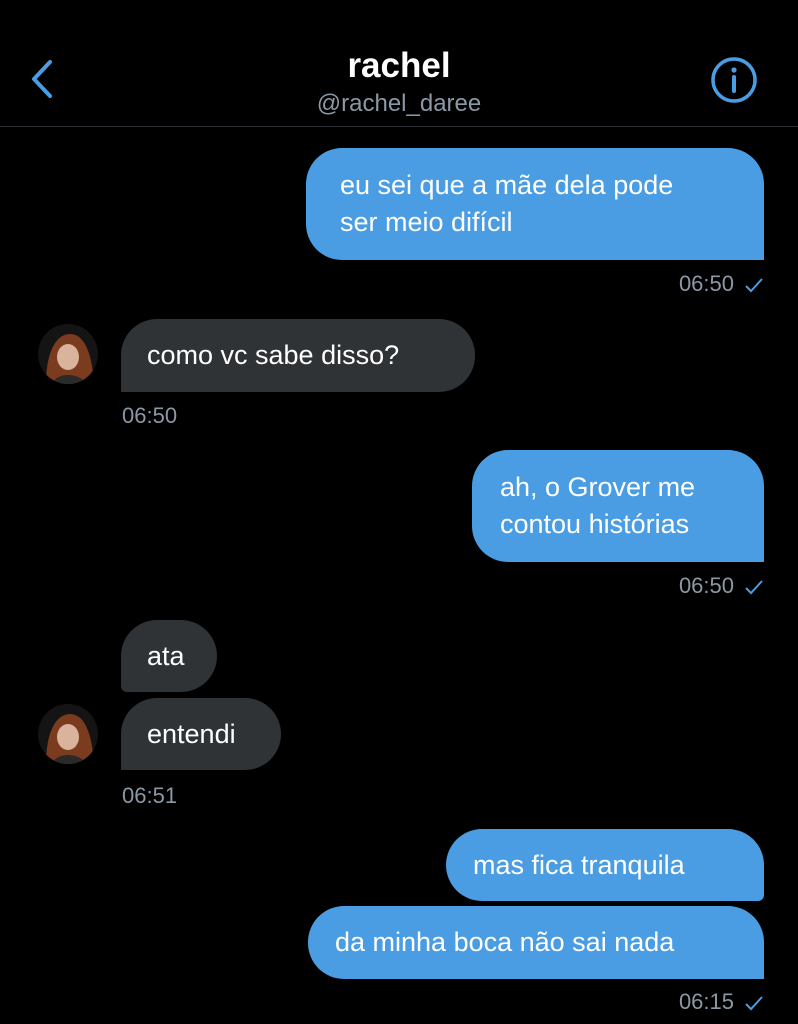  What do you see at coordinates (595, 524) in the screenshot?
I see `message-line: contou histórias` at bounding box center [595, 524].